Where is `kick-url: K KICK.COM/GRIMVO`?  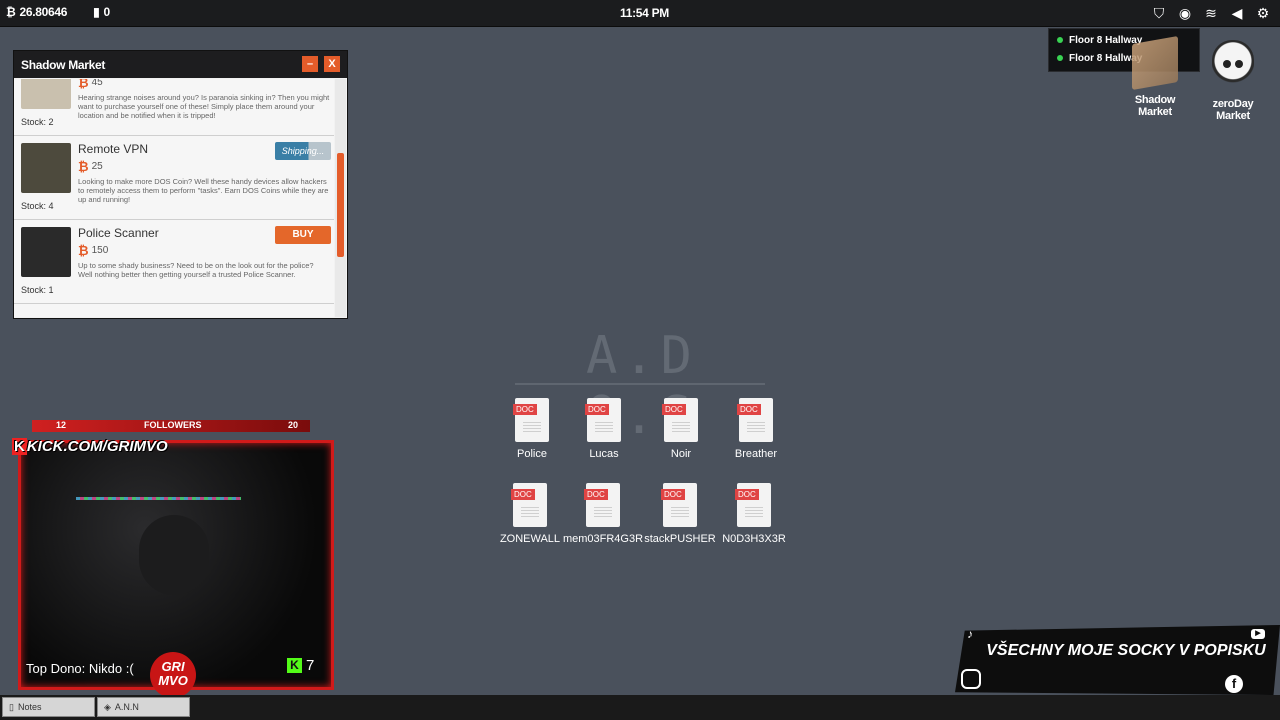 kick-url: K KICK.COM/GRIMVO is located at coordinates (90, 446).